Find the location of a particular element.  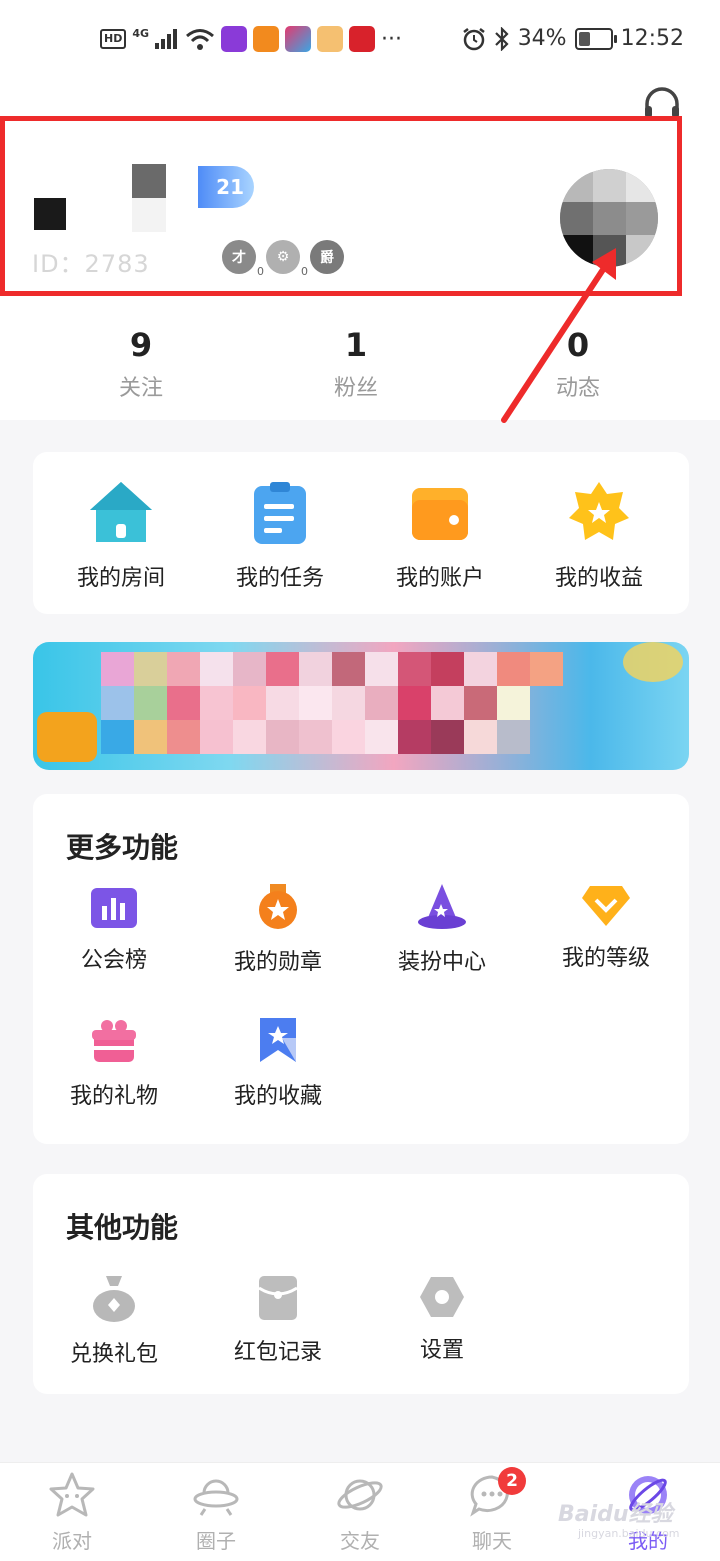

medal-icon is located at coordinates (278, 906).